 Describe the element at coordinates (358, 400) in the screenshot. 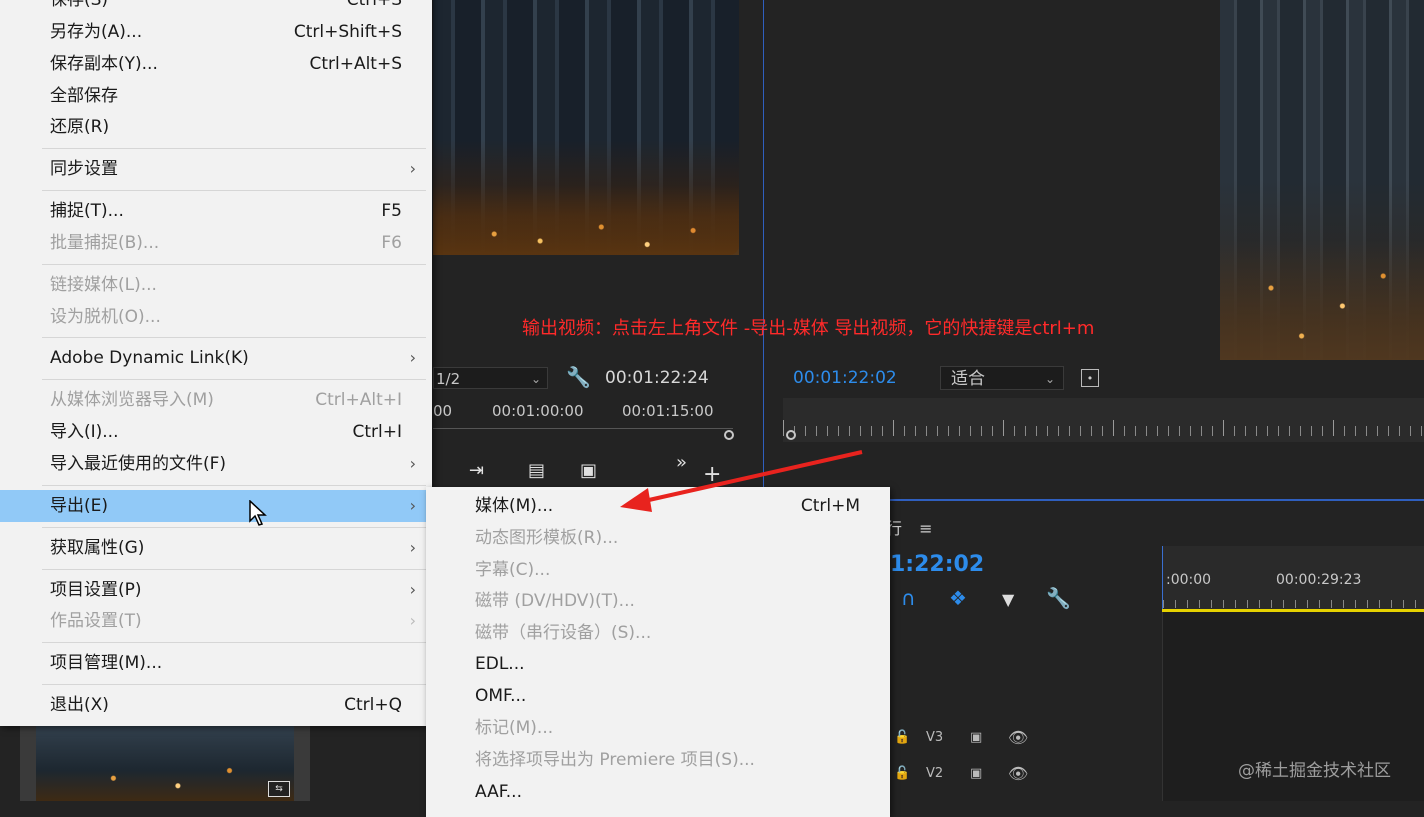

I see `menu-item-shortcut: Ctrl+Alt+I` at that location.